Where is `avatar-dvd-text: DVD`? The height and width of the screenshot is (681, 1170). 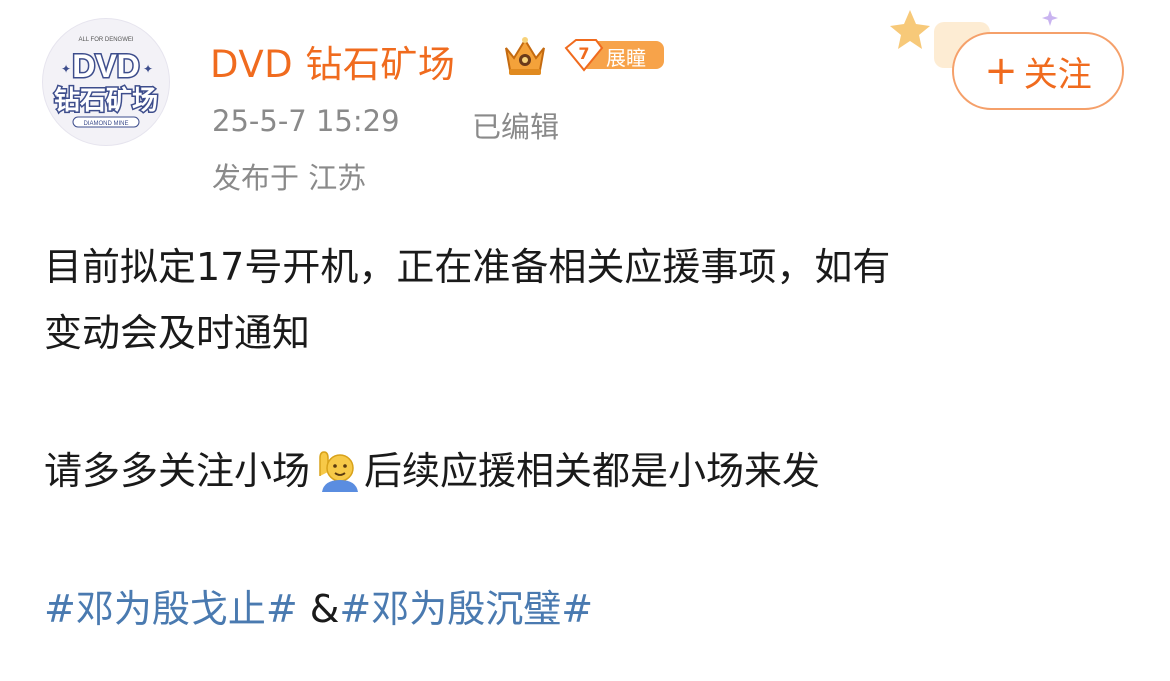 avatar-dvd-text: DVD is located at coordinates (106, 66).